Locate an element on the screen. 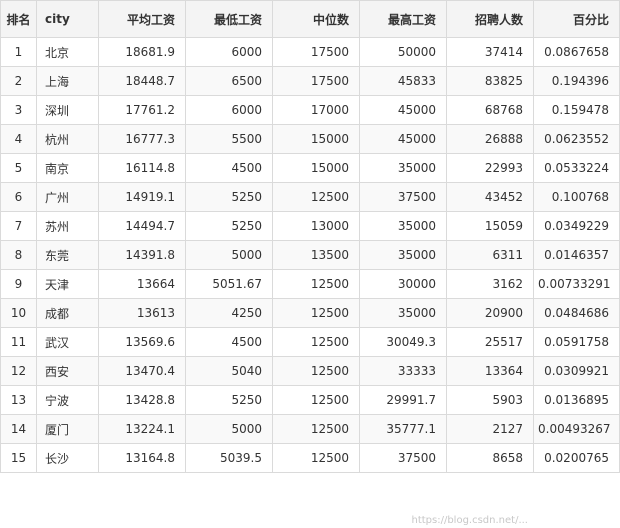  cell-percentage: 0.0623552 is located at coordinates (576, 139).